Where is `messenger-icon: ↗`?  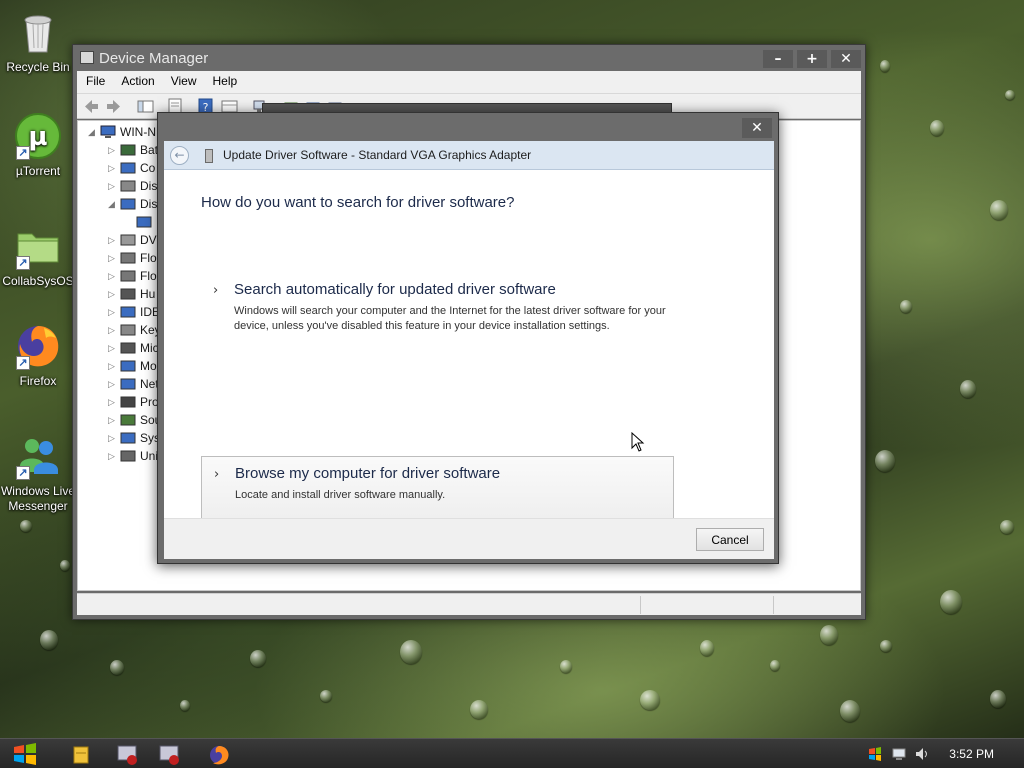
messenger-icon: ↗ is located at coordinates (38, 456).